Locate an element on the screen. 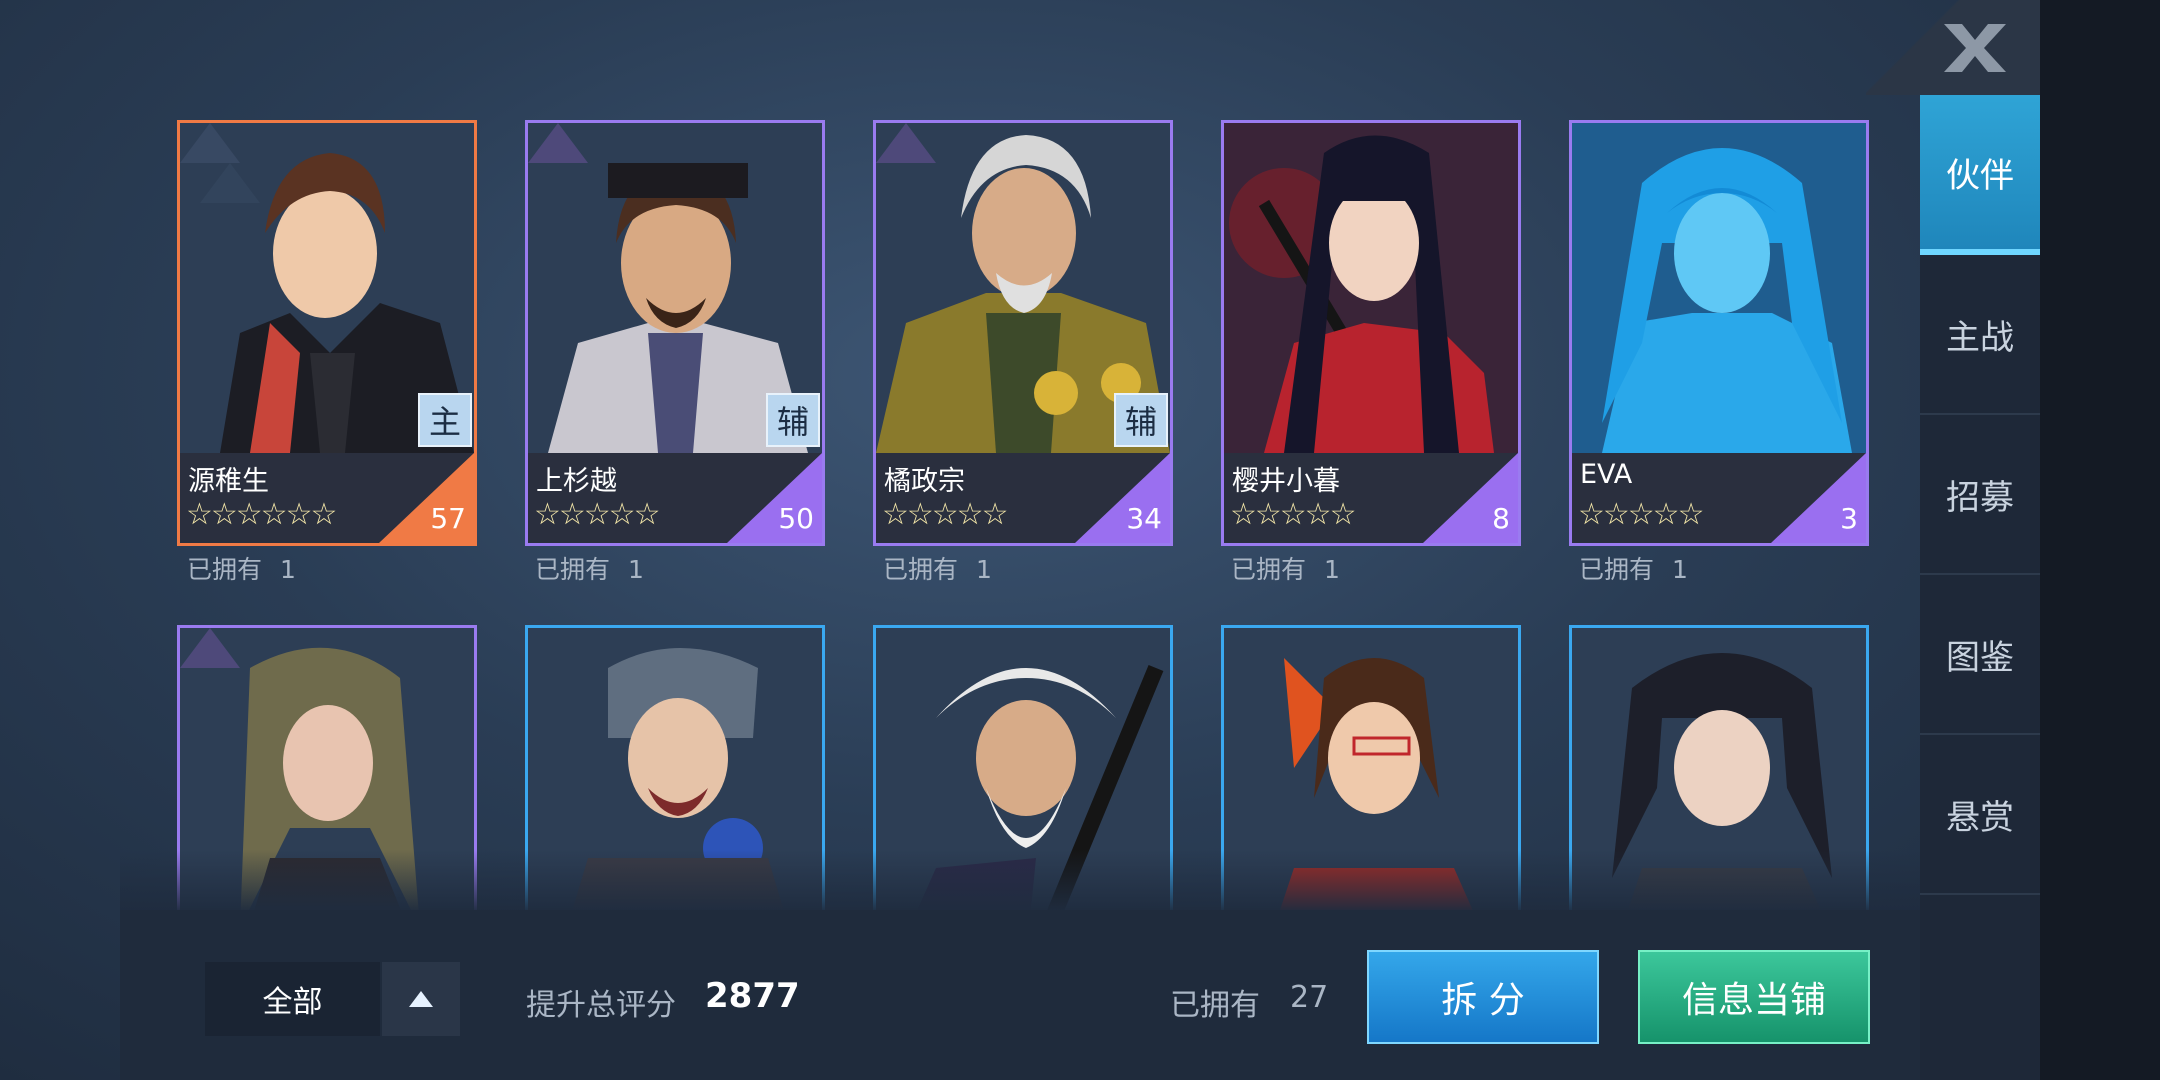 The image size is (2160, 1080). card-frame: EVA ☆☆☆☆☆ 3 is located at coordinates (1719, 333).